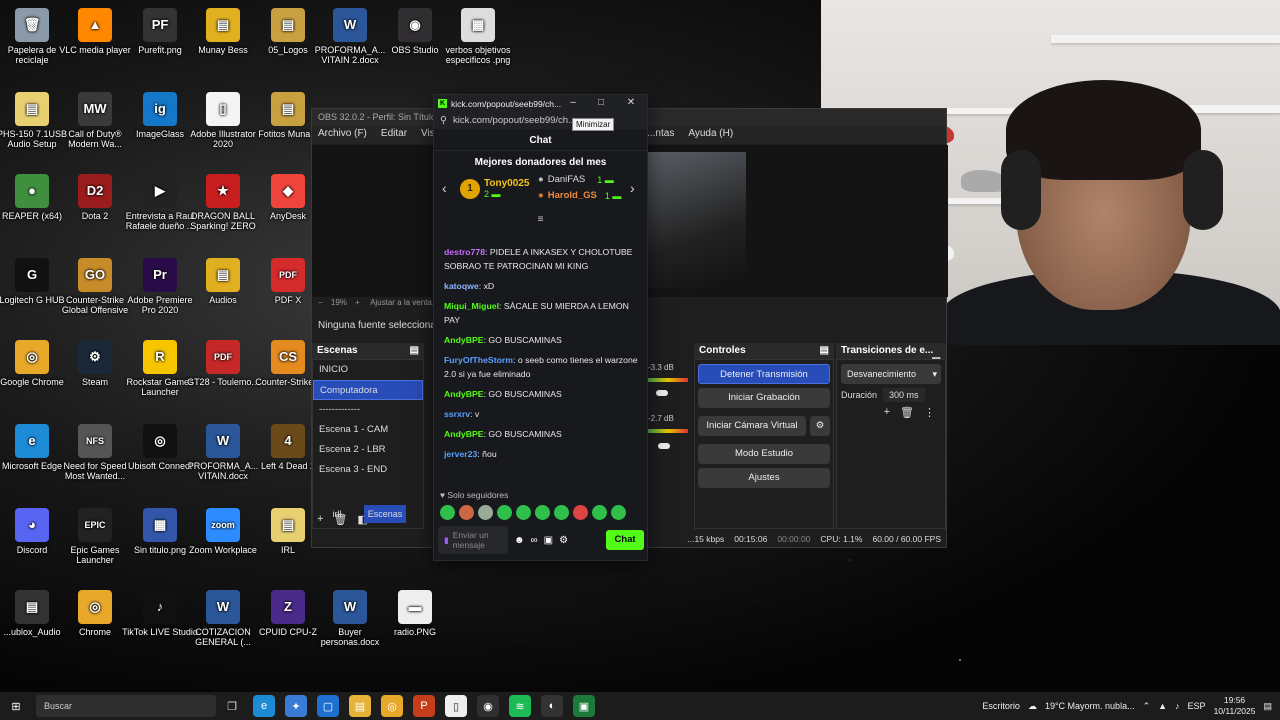 Image resolution: width=1280 pixels, height=720 pixels. What do you see at coordinates (534, 540) in the screenshot?
I see `infinity-icon: ∞` at bounding box center [534, 540].